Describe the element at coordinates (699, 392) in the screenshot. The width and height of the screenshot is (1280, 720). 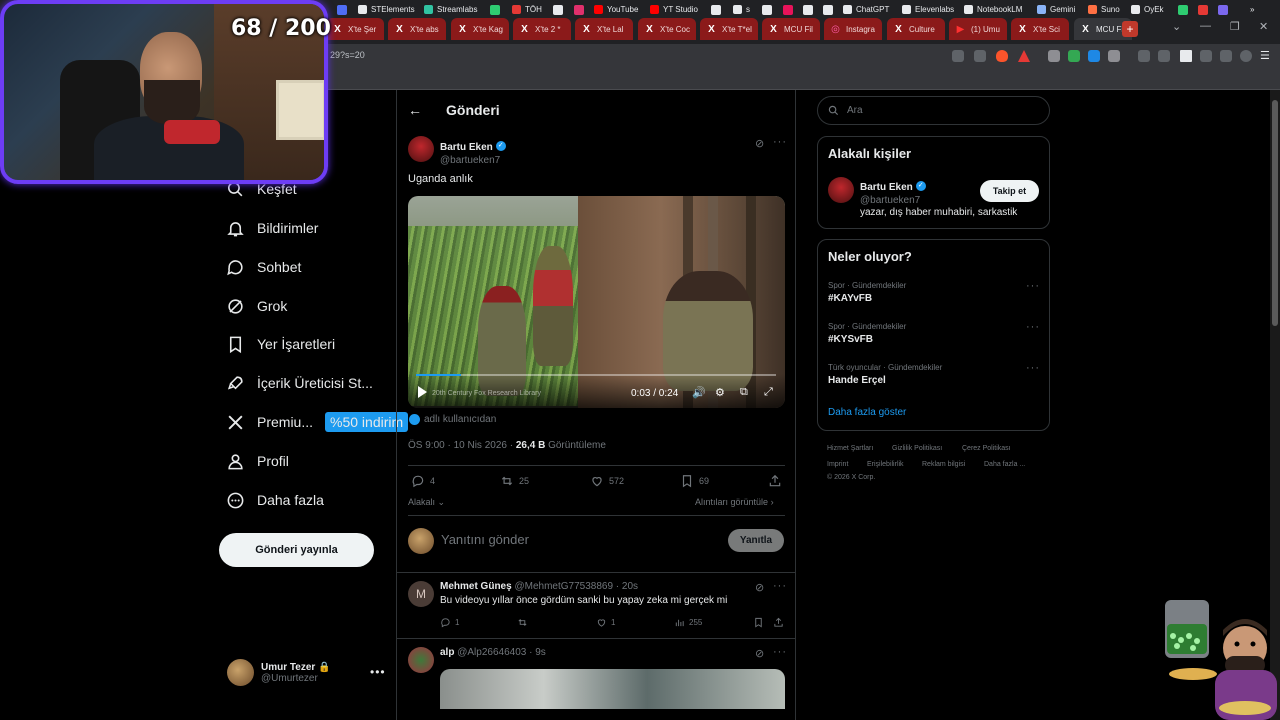
I see `volume-icon: 🔊` at that location.